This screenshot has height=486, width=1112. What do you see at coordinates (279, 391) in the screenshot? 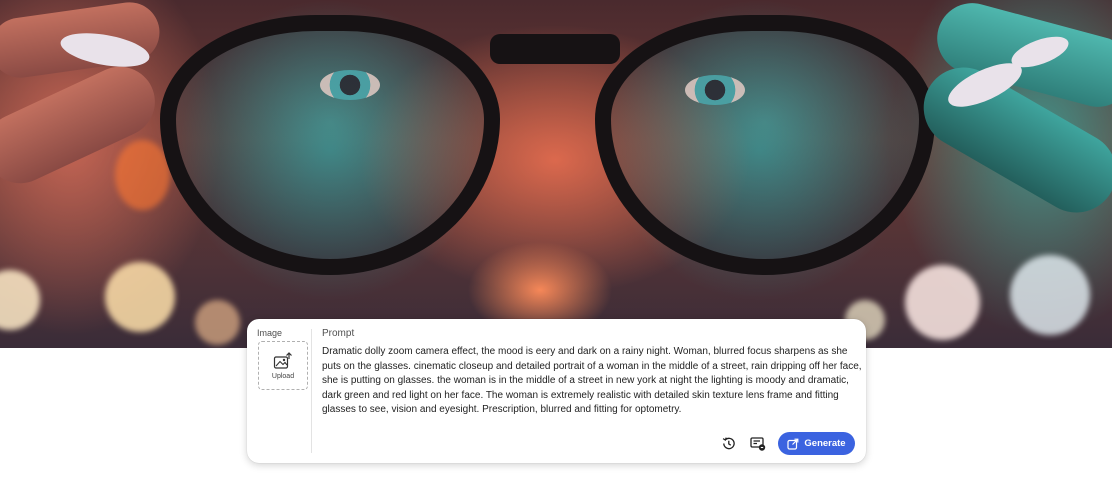
I see `image-panel: Image Upload` at bounding box center [279, 391].